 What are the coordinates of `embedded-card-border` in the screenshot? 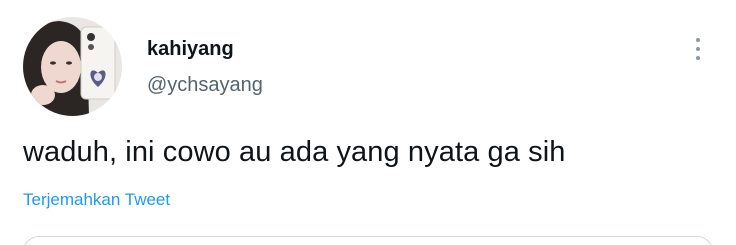 It's located at (368, 240).